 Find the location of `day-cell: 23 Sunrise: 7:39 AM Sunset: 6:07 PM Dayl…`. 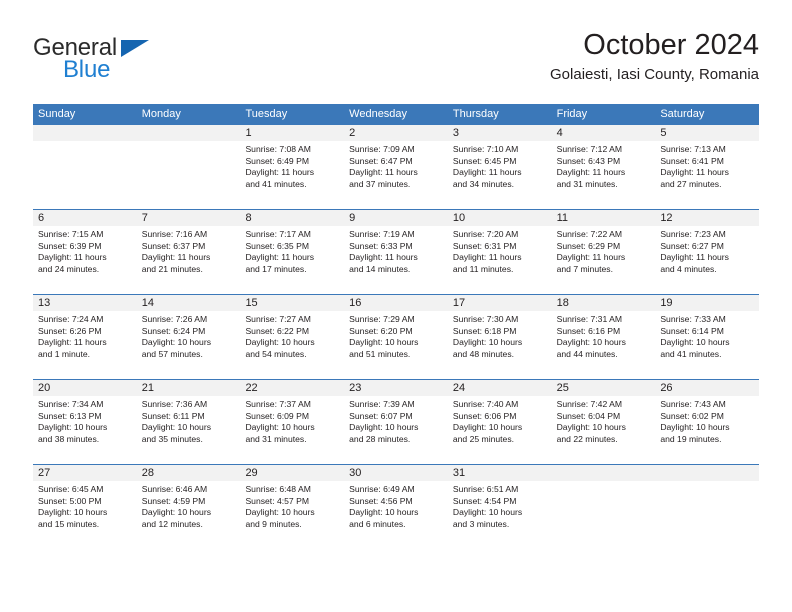

day-cell: 23 Sunrise: 7:39 AM Sunset: 6:07 PM Dayl… is located at coordinates (396, 422).